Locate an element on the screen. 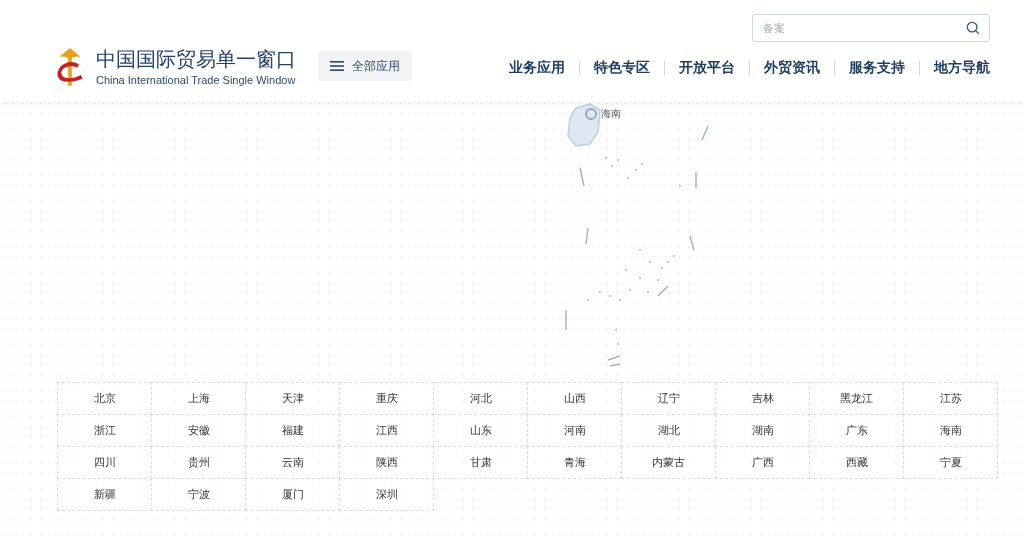 This screenshot has width=1024, height=540. all-apps-button: 全部应用 is located at coordinates (365, 66).